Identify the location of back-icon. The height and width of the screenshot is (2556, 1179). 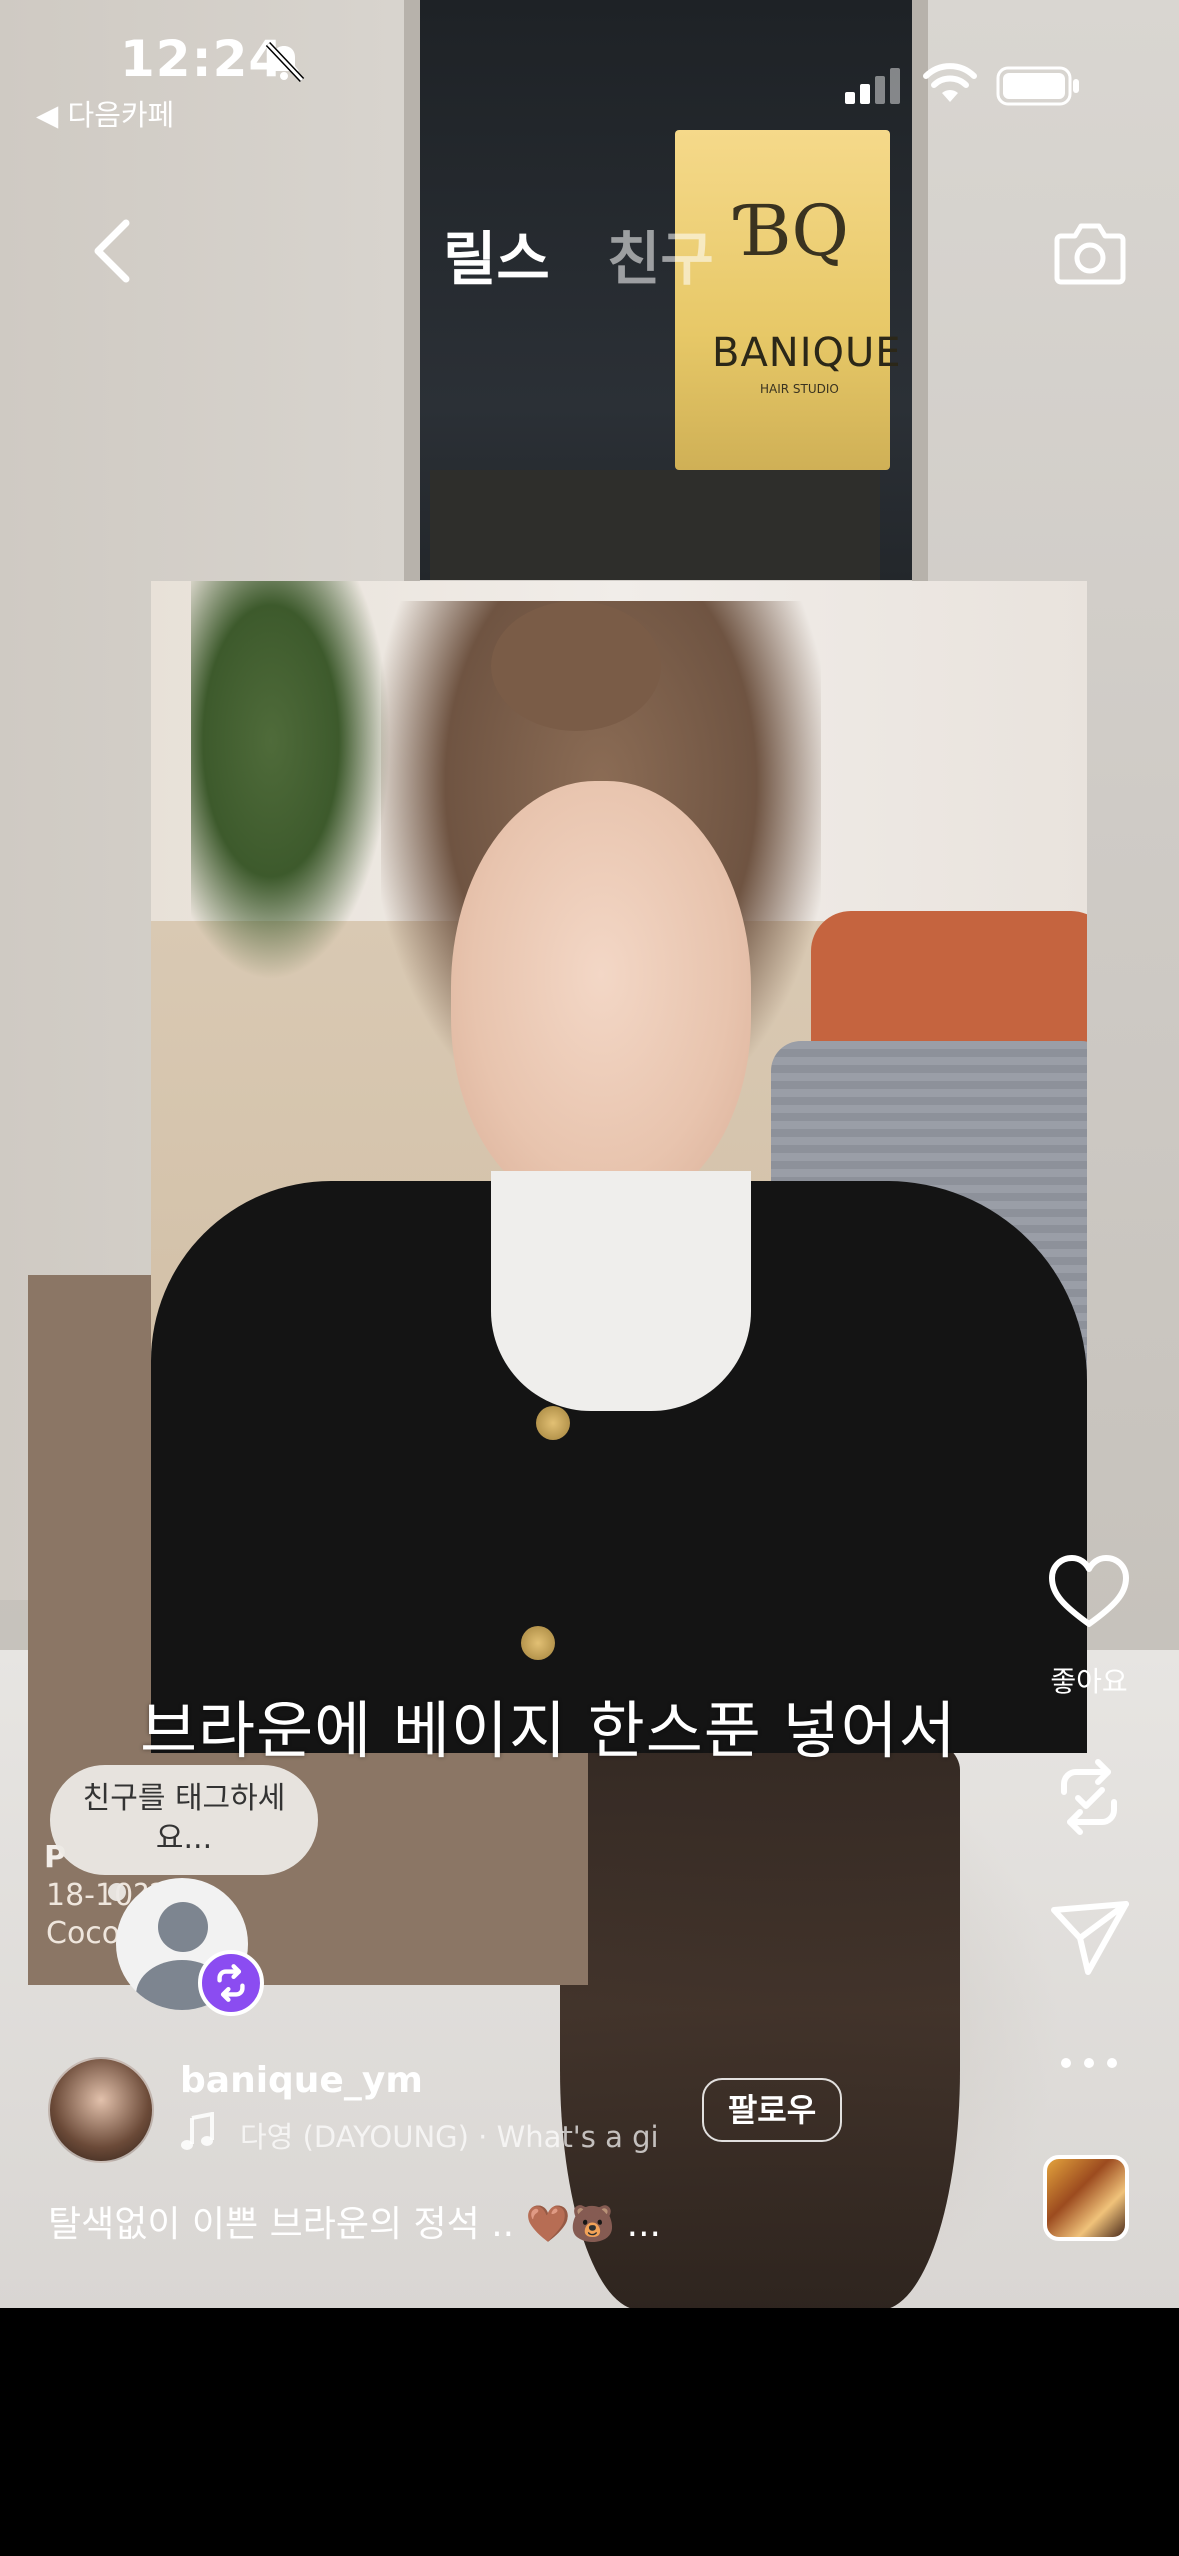
(114, 251).